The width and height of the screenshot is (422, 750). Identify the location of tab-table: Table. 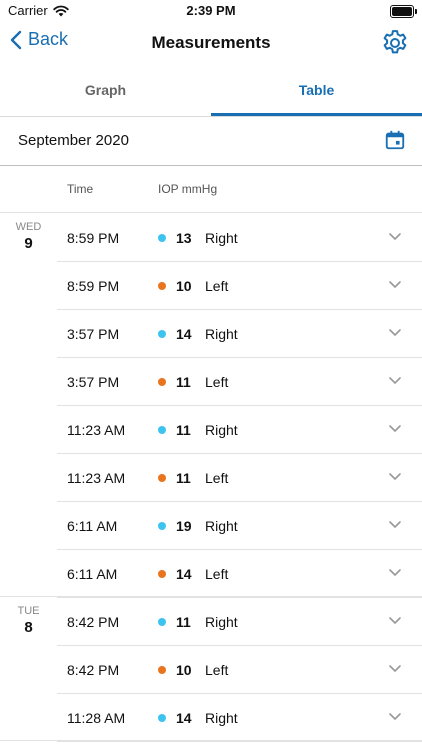
(316, 91).